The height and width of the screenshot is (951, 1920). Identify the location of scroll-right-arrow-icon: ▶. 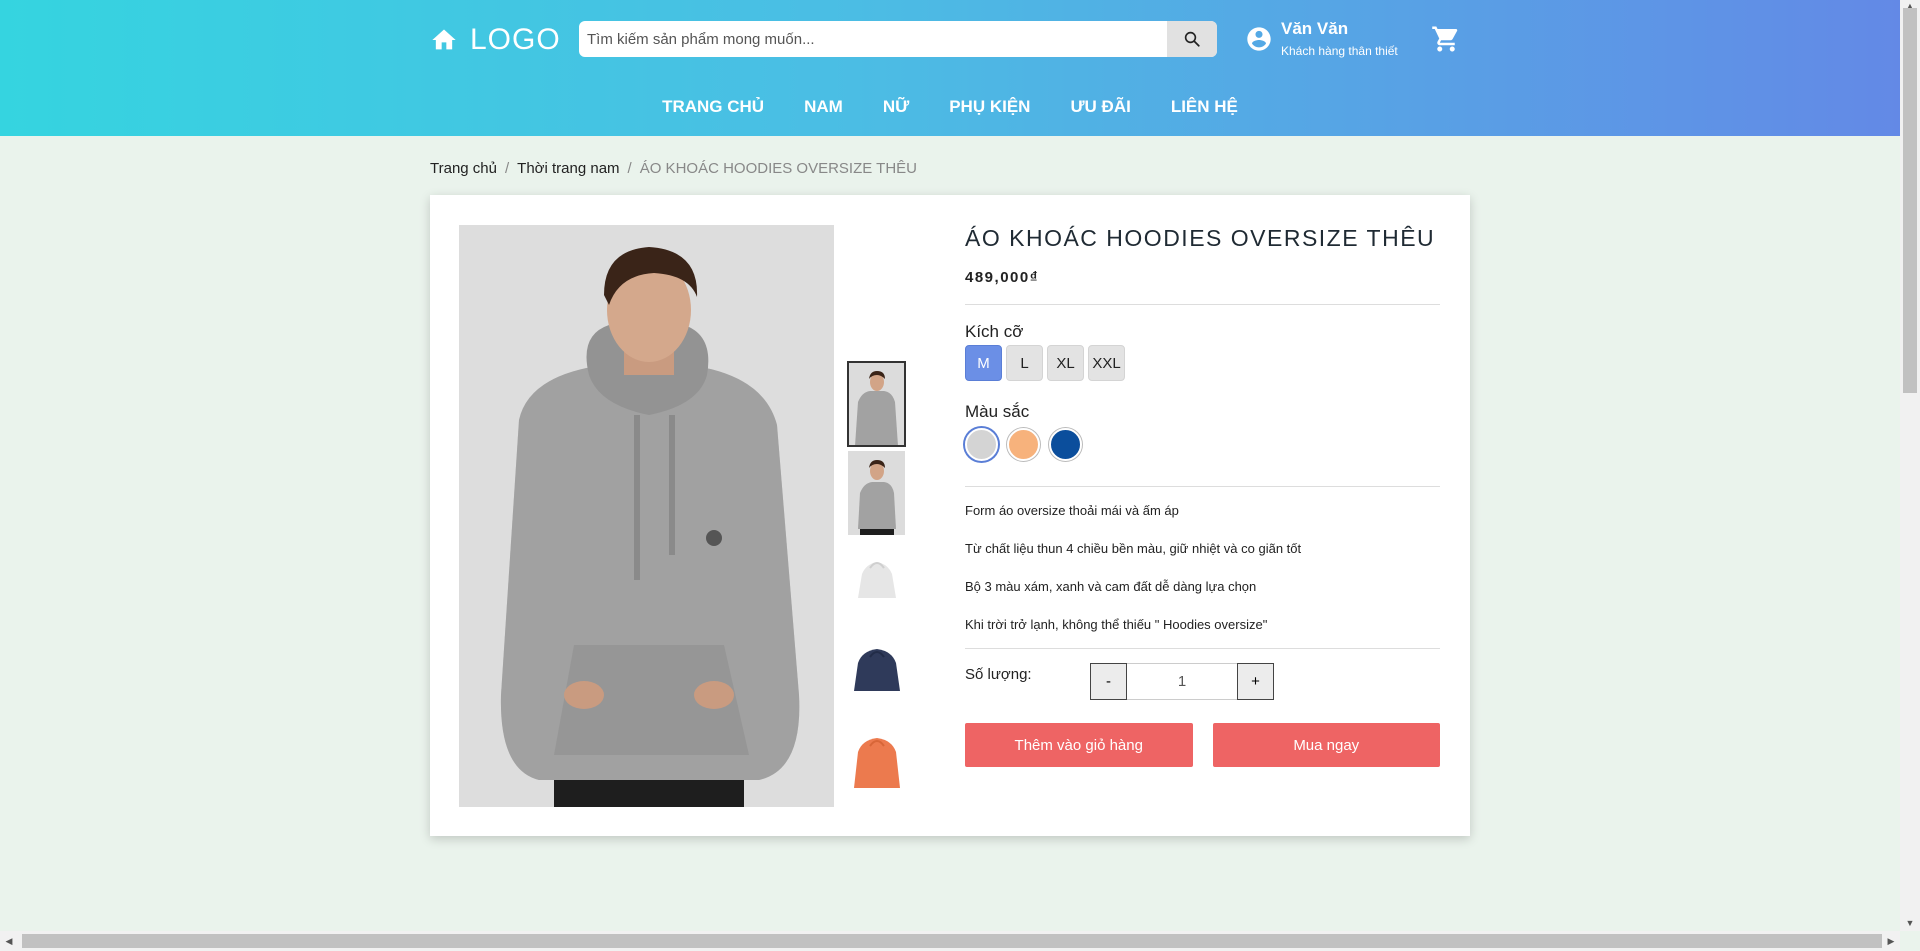
(1891, 941).